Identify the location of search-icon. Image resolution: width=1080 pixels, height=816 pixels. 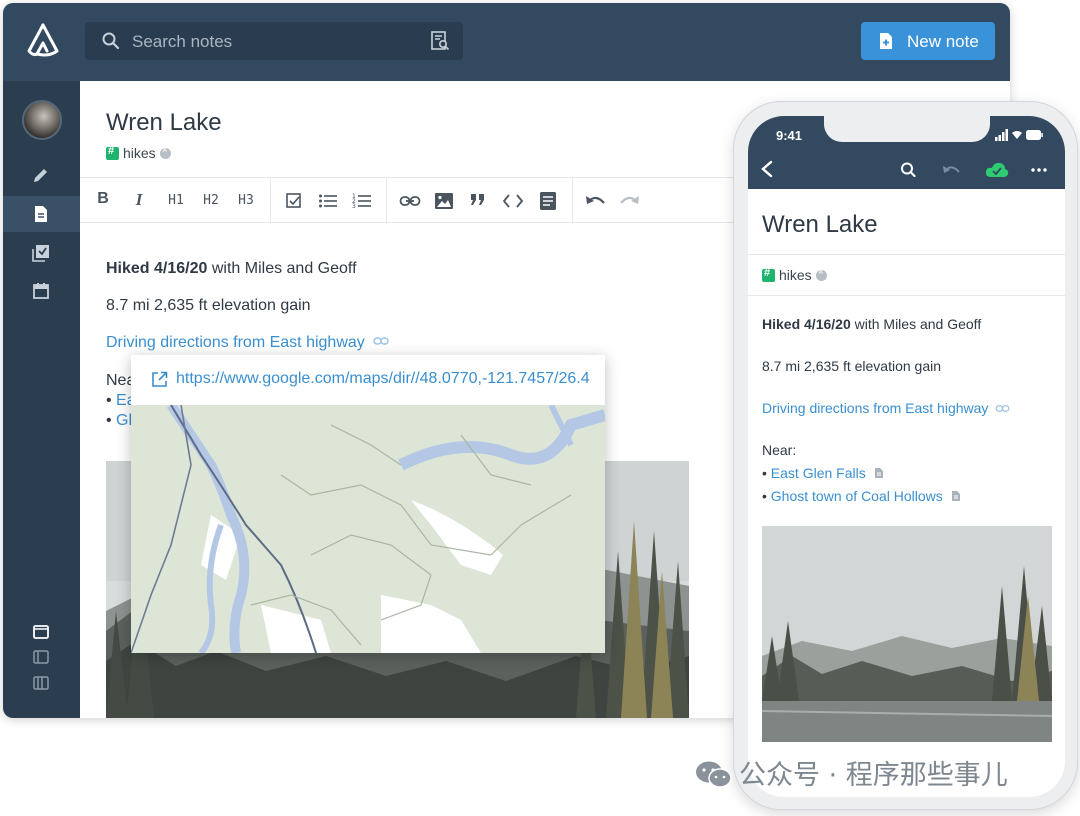
(111, 41).